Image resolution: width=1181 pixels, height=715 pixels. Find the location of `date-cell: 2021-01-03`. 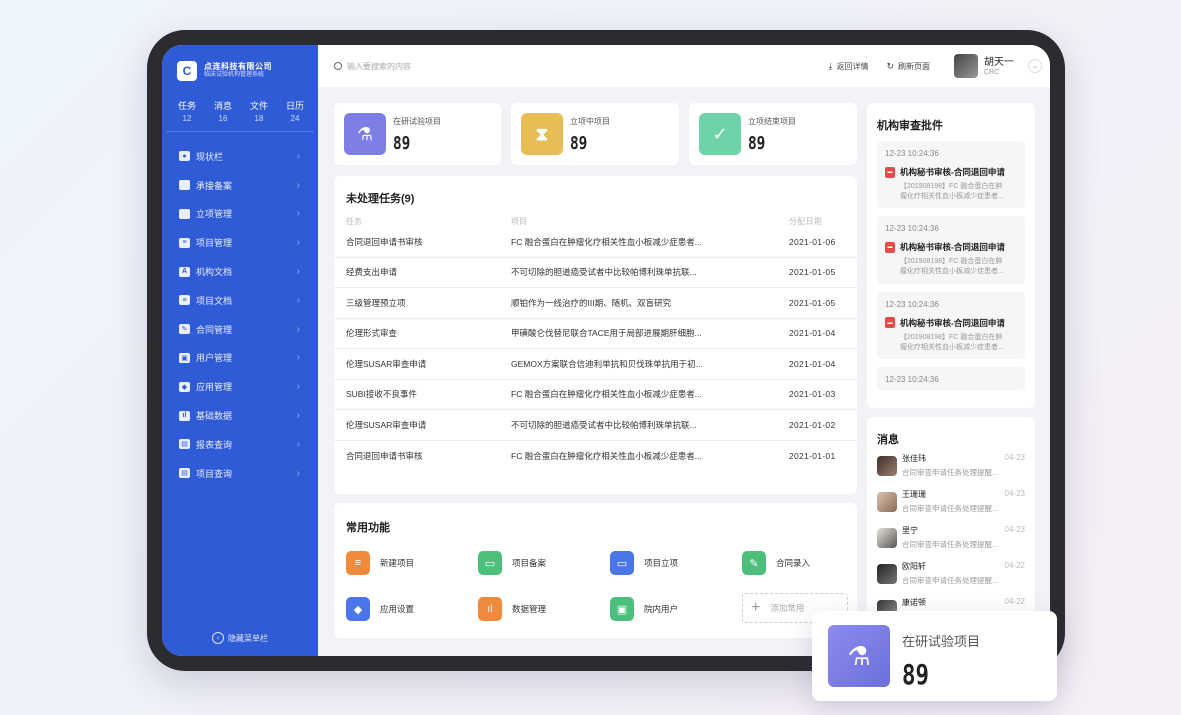

date-cell: 2021-01-03 is located at coordinates (812, 394).